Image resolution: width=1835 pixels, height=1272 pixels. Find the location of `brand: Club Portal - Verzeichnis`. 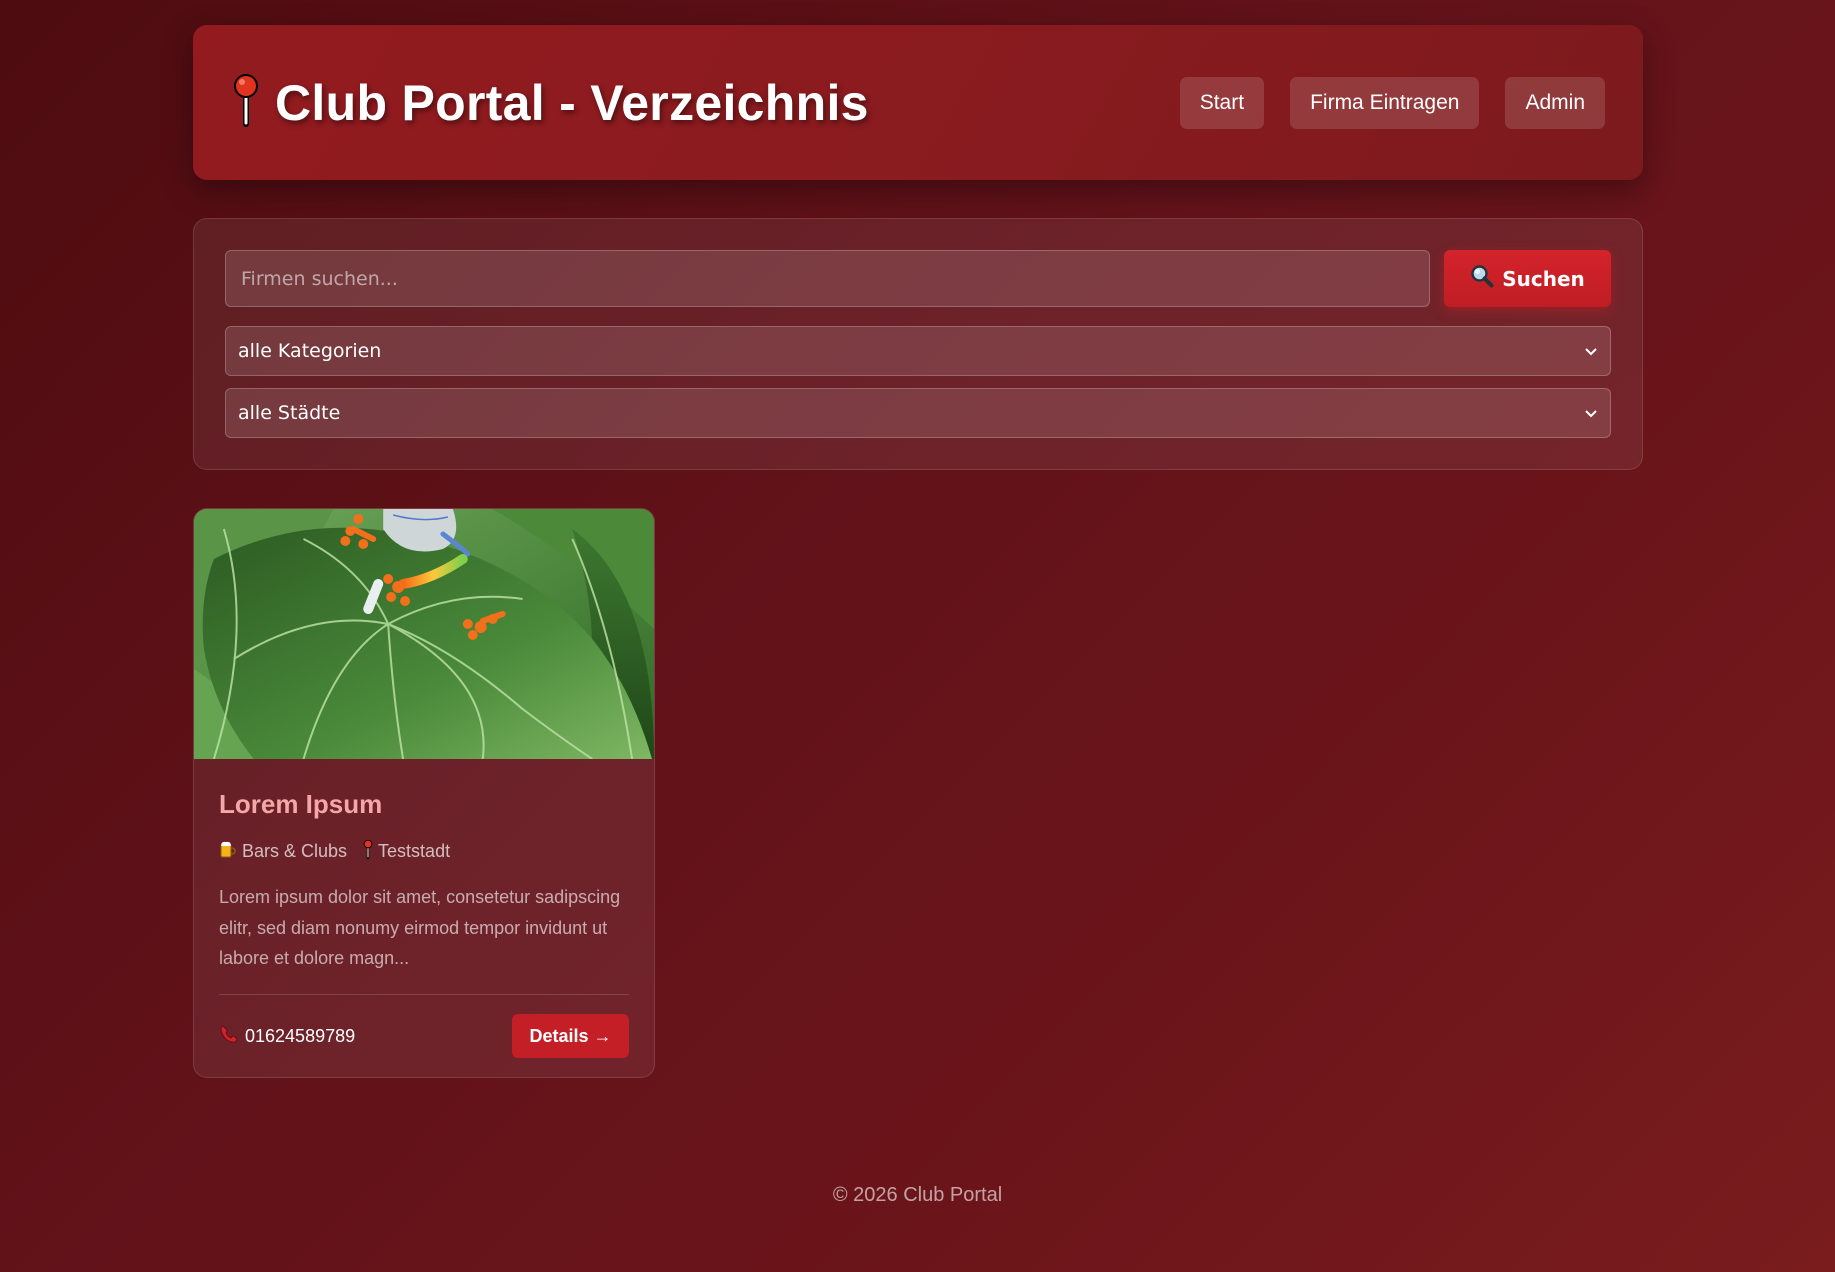

brand: Club Portal - Verzeichnis is located at coordinates (550, 102).